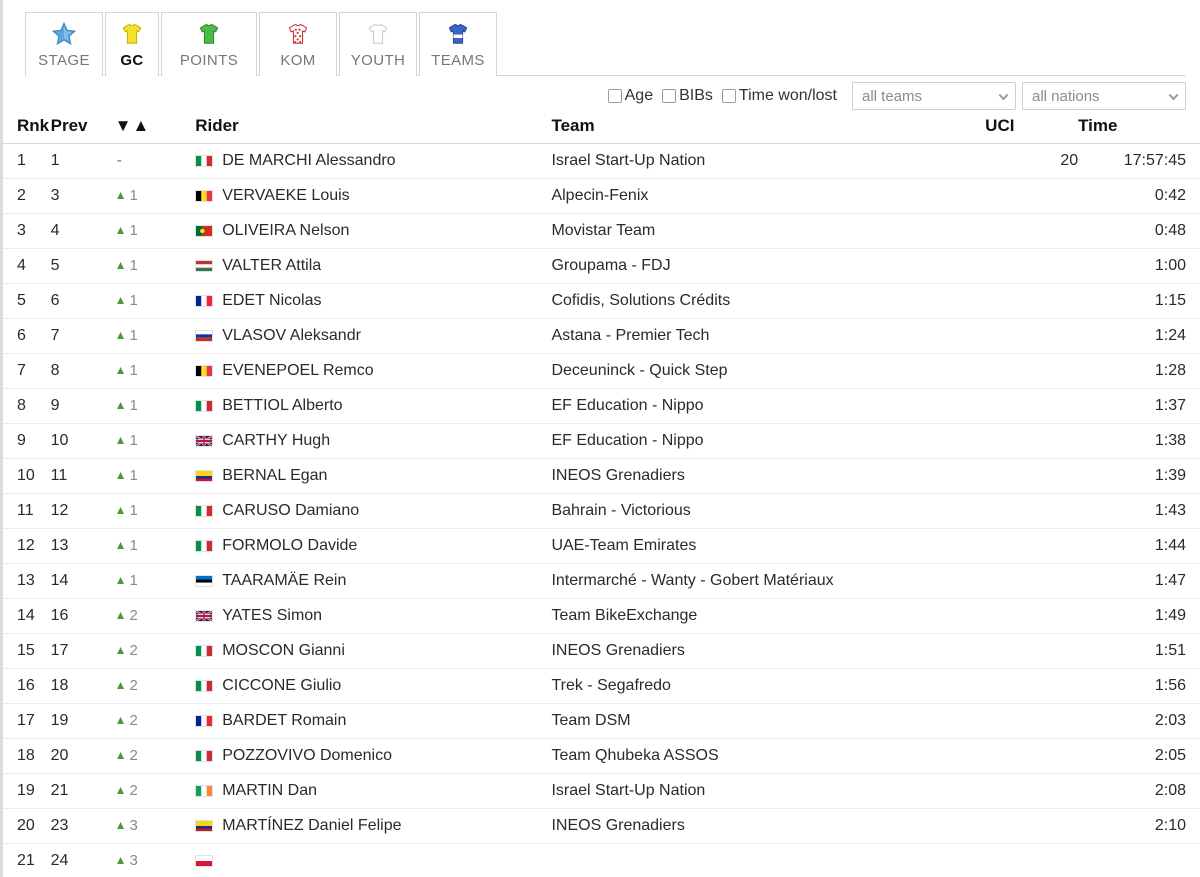 The width and height of the screenshot is (1200, 877). Describe the element at coordinates (1139, 231) in the screenshot. I see `cell-time: 0:48` at that location.